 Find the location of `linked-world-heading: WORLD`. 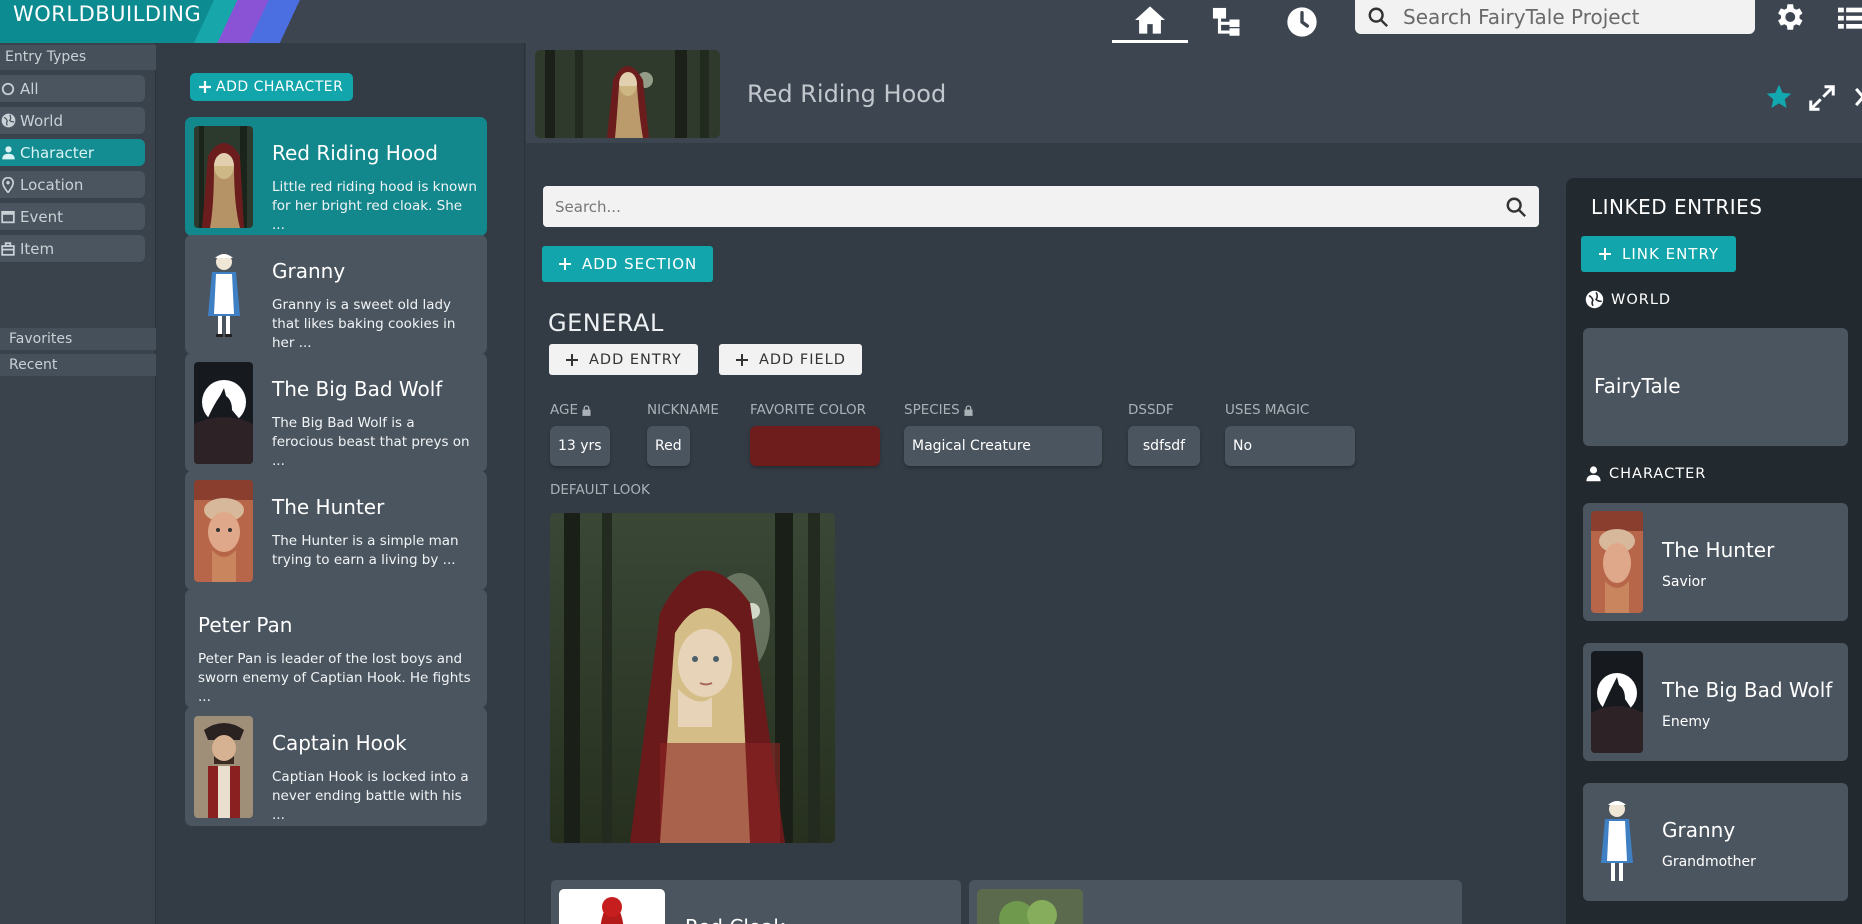

linked-world-heading: WORLD is located at coordinates (1628, 299).